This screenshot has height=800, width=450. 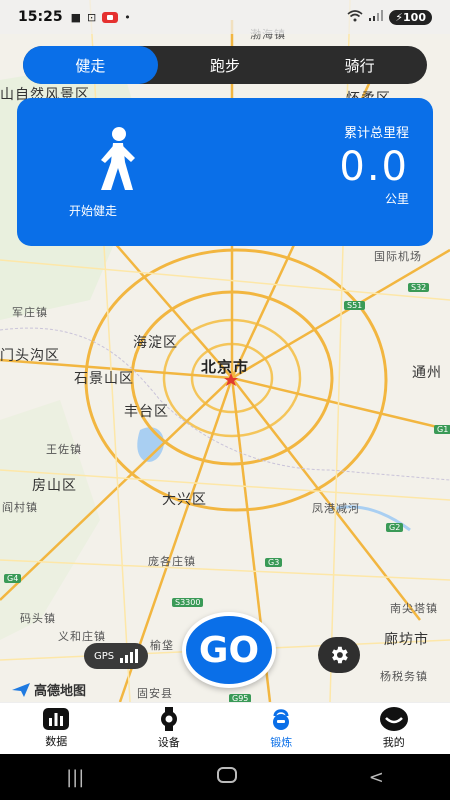 I want to click on screen-record-icon, so click(x=110, y=17).